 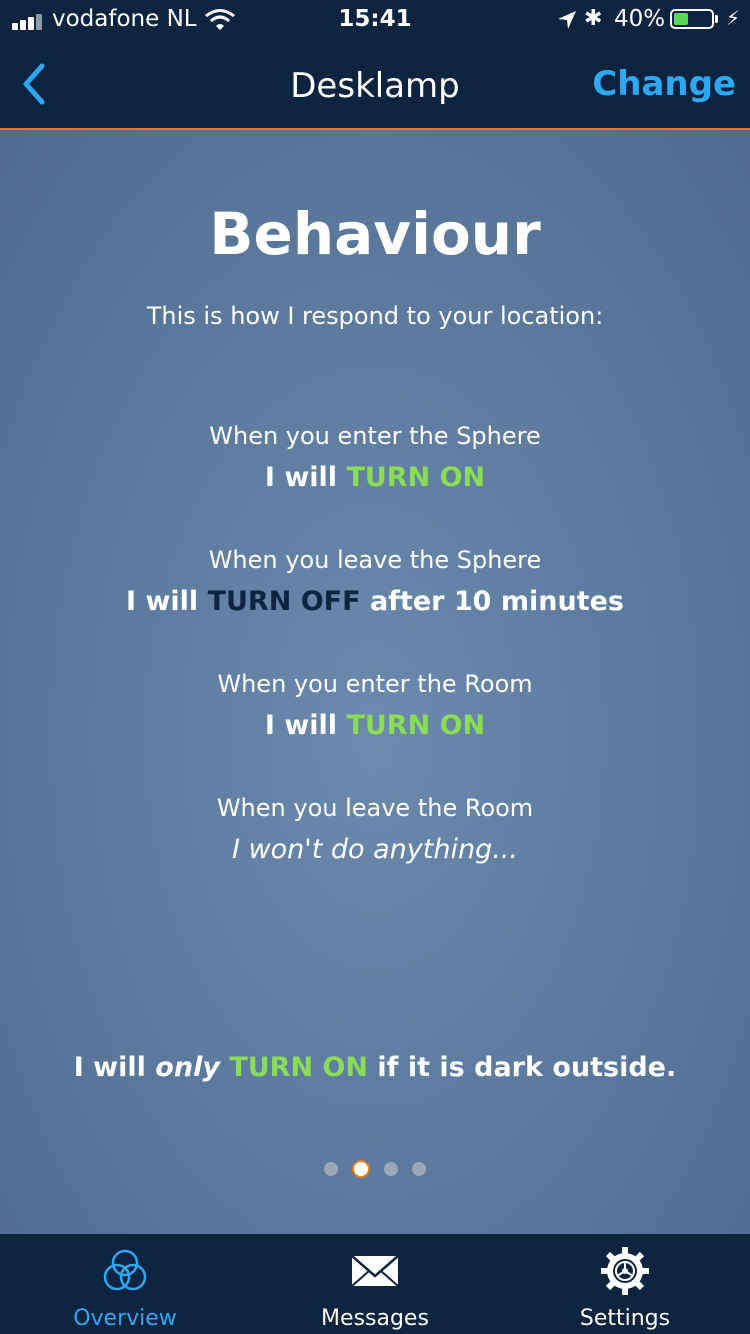 I want to click on tab-label: Messages, so click(x=375, y=1318).